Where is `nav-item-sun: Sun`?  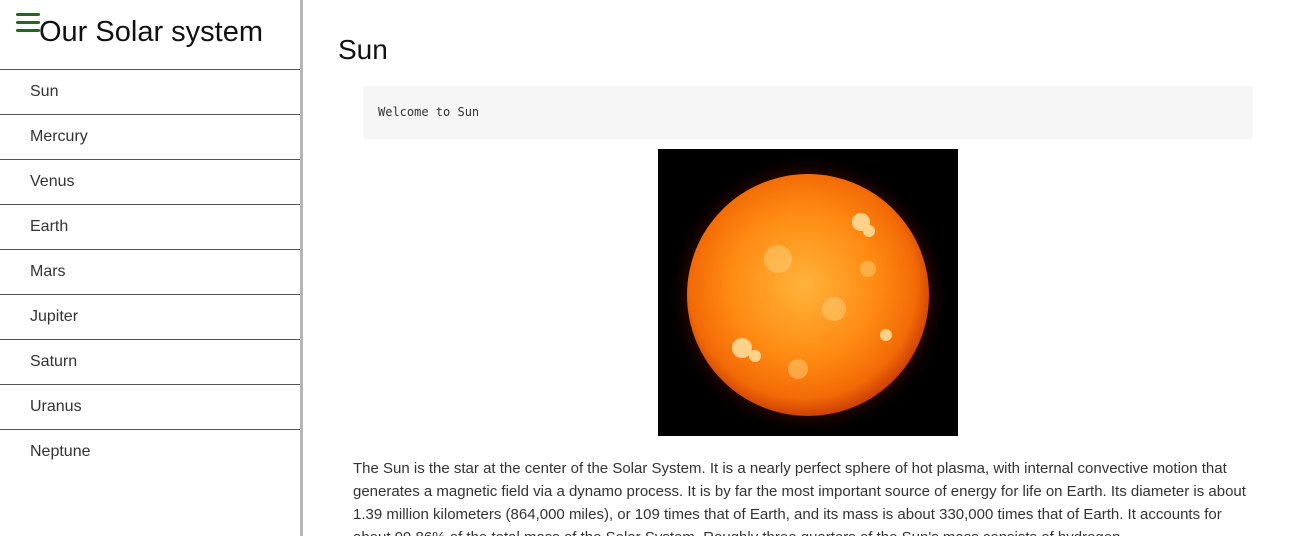
nav-item-sun: Sun is located at coordinates (150, 92).